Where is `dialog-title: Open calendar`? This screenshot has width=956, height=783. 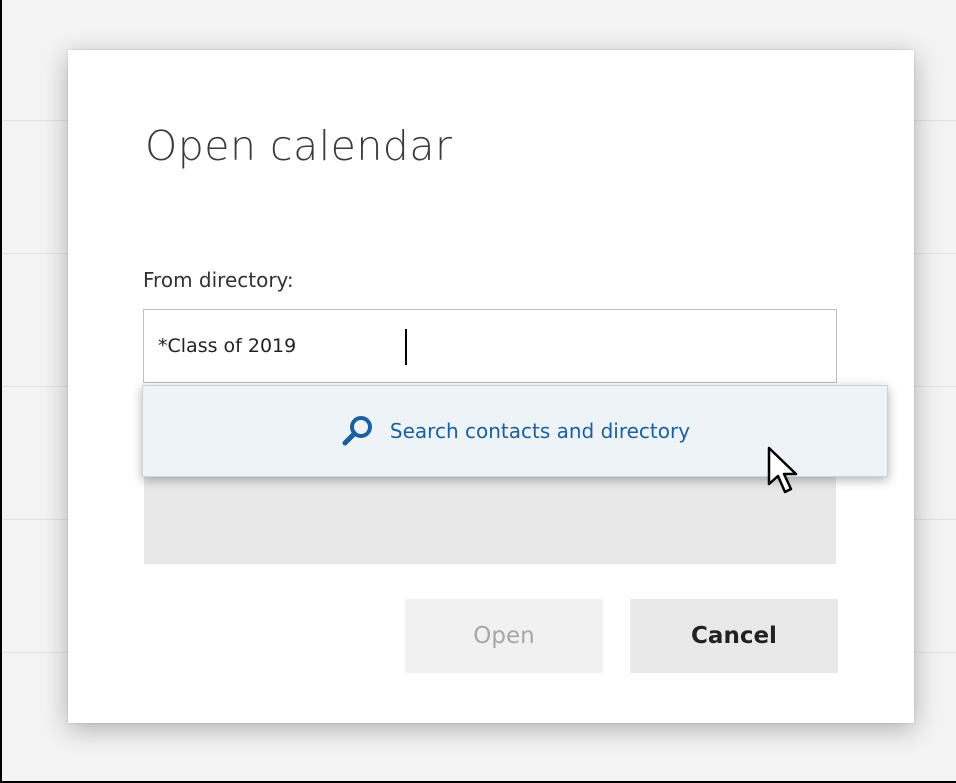 dialog-title: Open calendar is located at coordinates (299, 146).